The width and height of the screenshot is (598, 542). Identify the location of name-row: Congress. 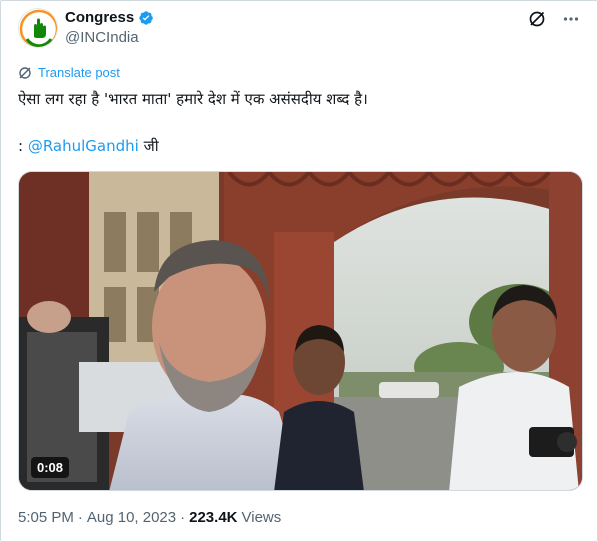
(109, 17).